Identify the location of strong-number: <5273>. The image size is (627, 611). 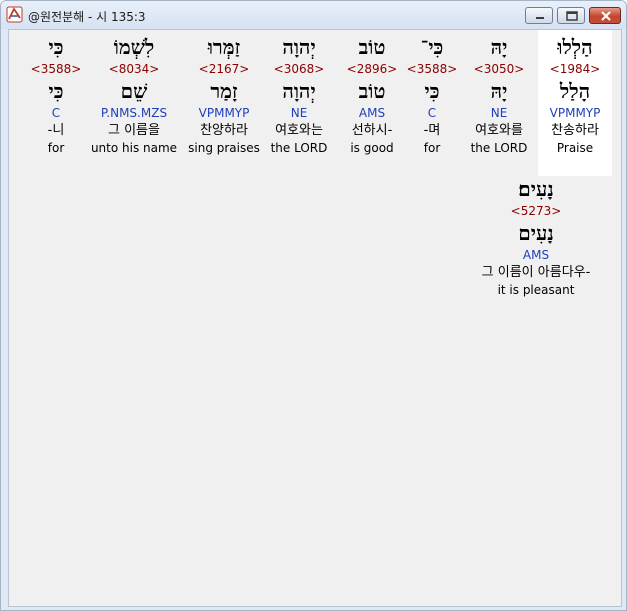
(536, 211).